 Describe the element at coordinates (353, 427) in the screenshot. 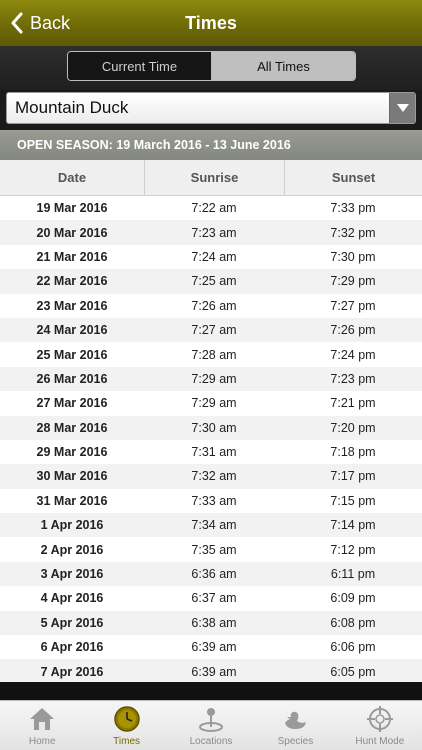

I see `sunset-cell: 7:20 pm` at that location.